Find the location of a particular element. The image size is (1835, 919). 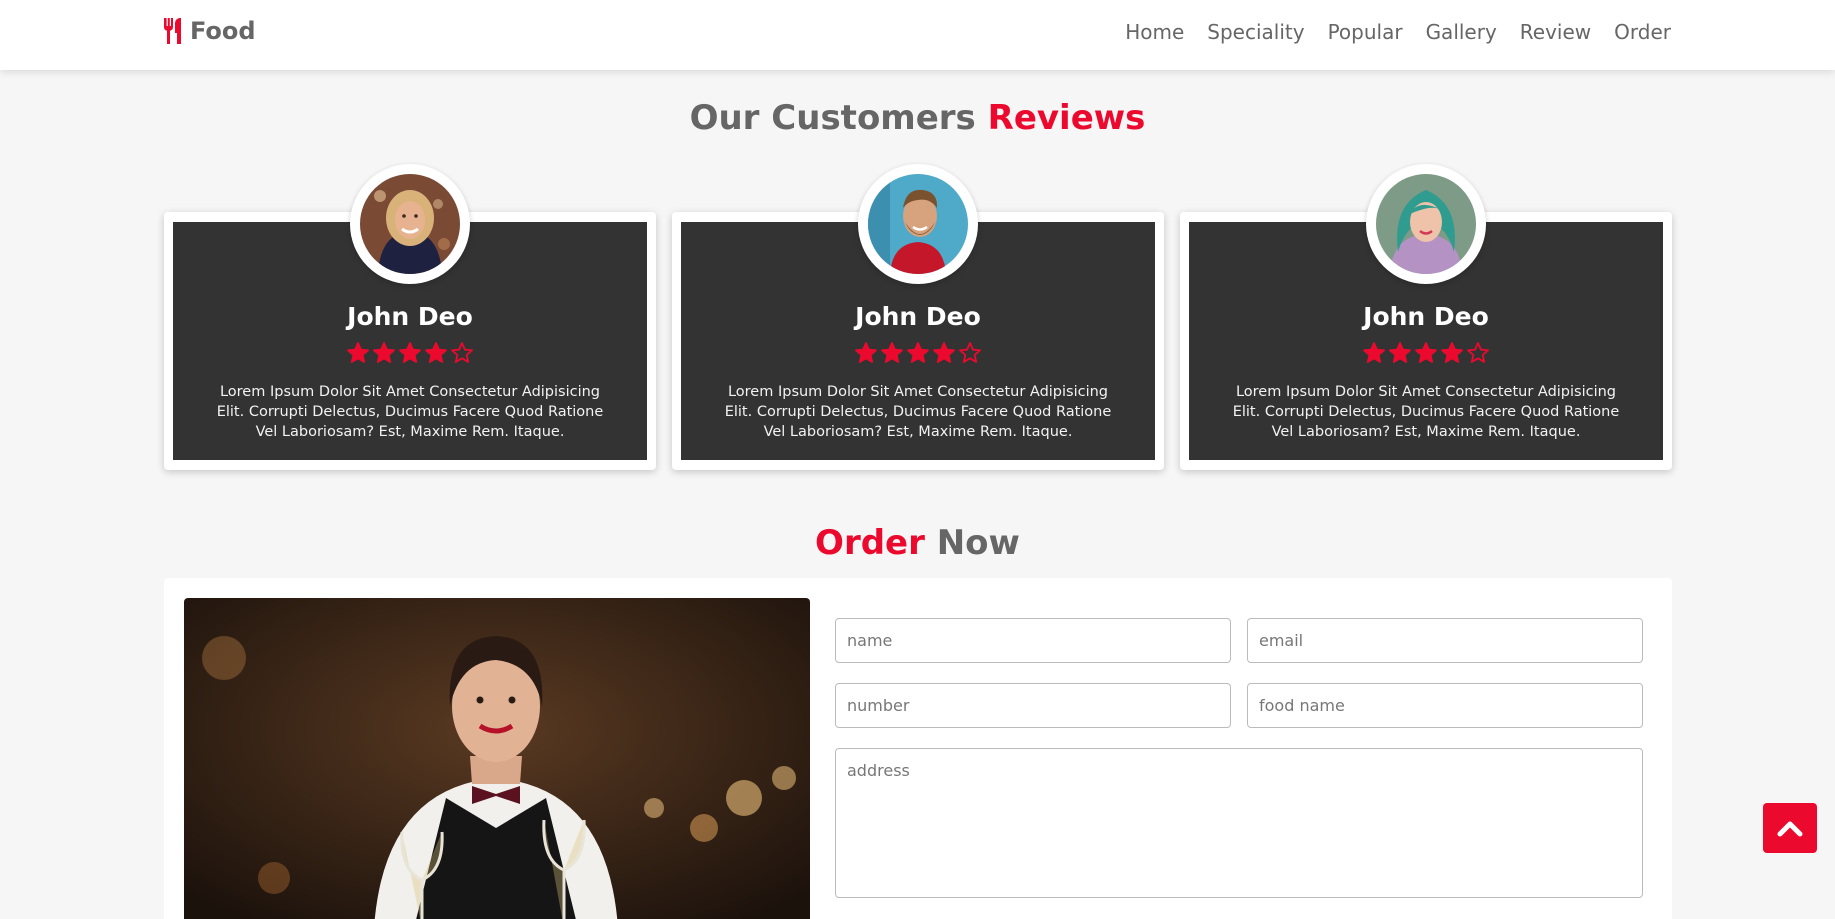

email-field is located at coordinates (1445, 640).